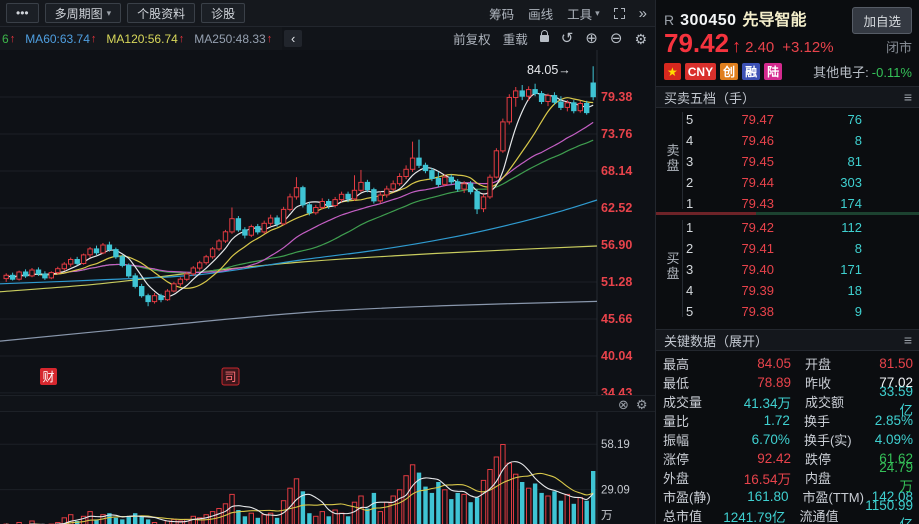 The height and width of the screenshot is (524, 919). Describe the element at coordinates (616, 245) in the screenshot. I see `svg-text: 56.90` at that location.